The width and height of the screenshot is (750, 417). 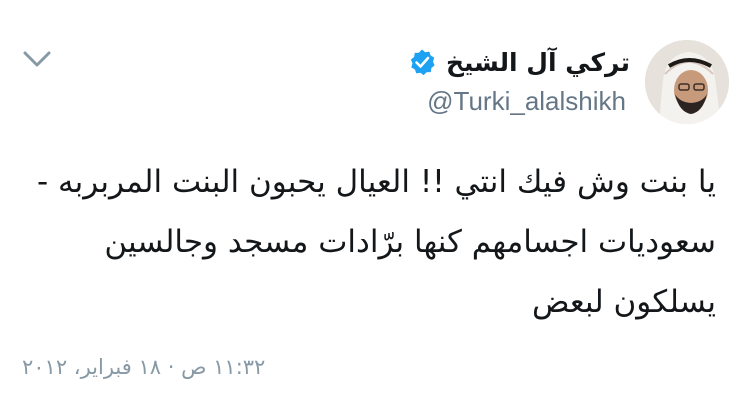 I want to click on profile-photo-icon, so click(x=687, y=82).